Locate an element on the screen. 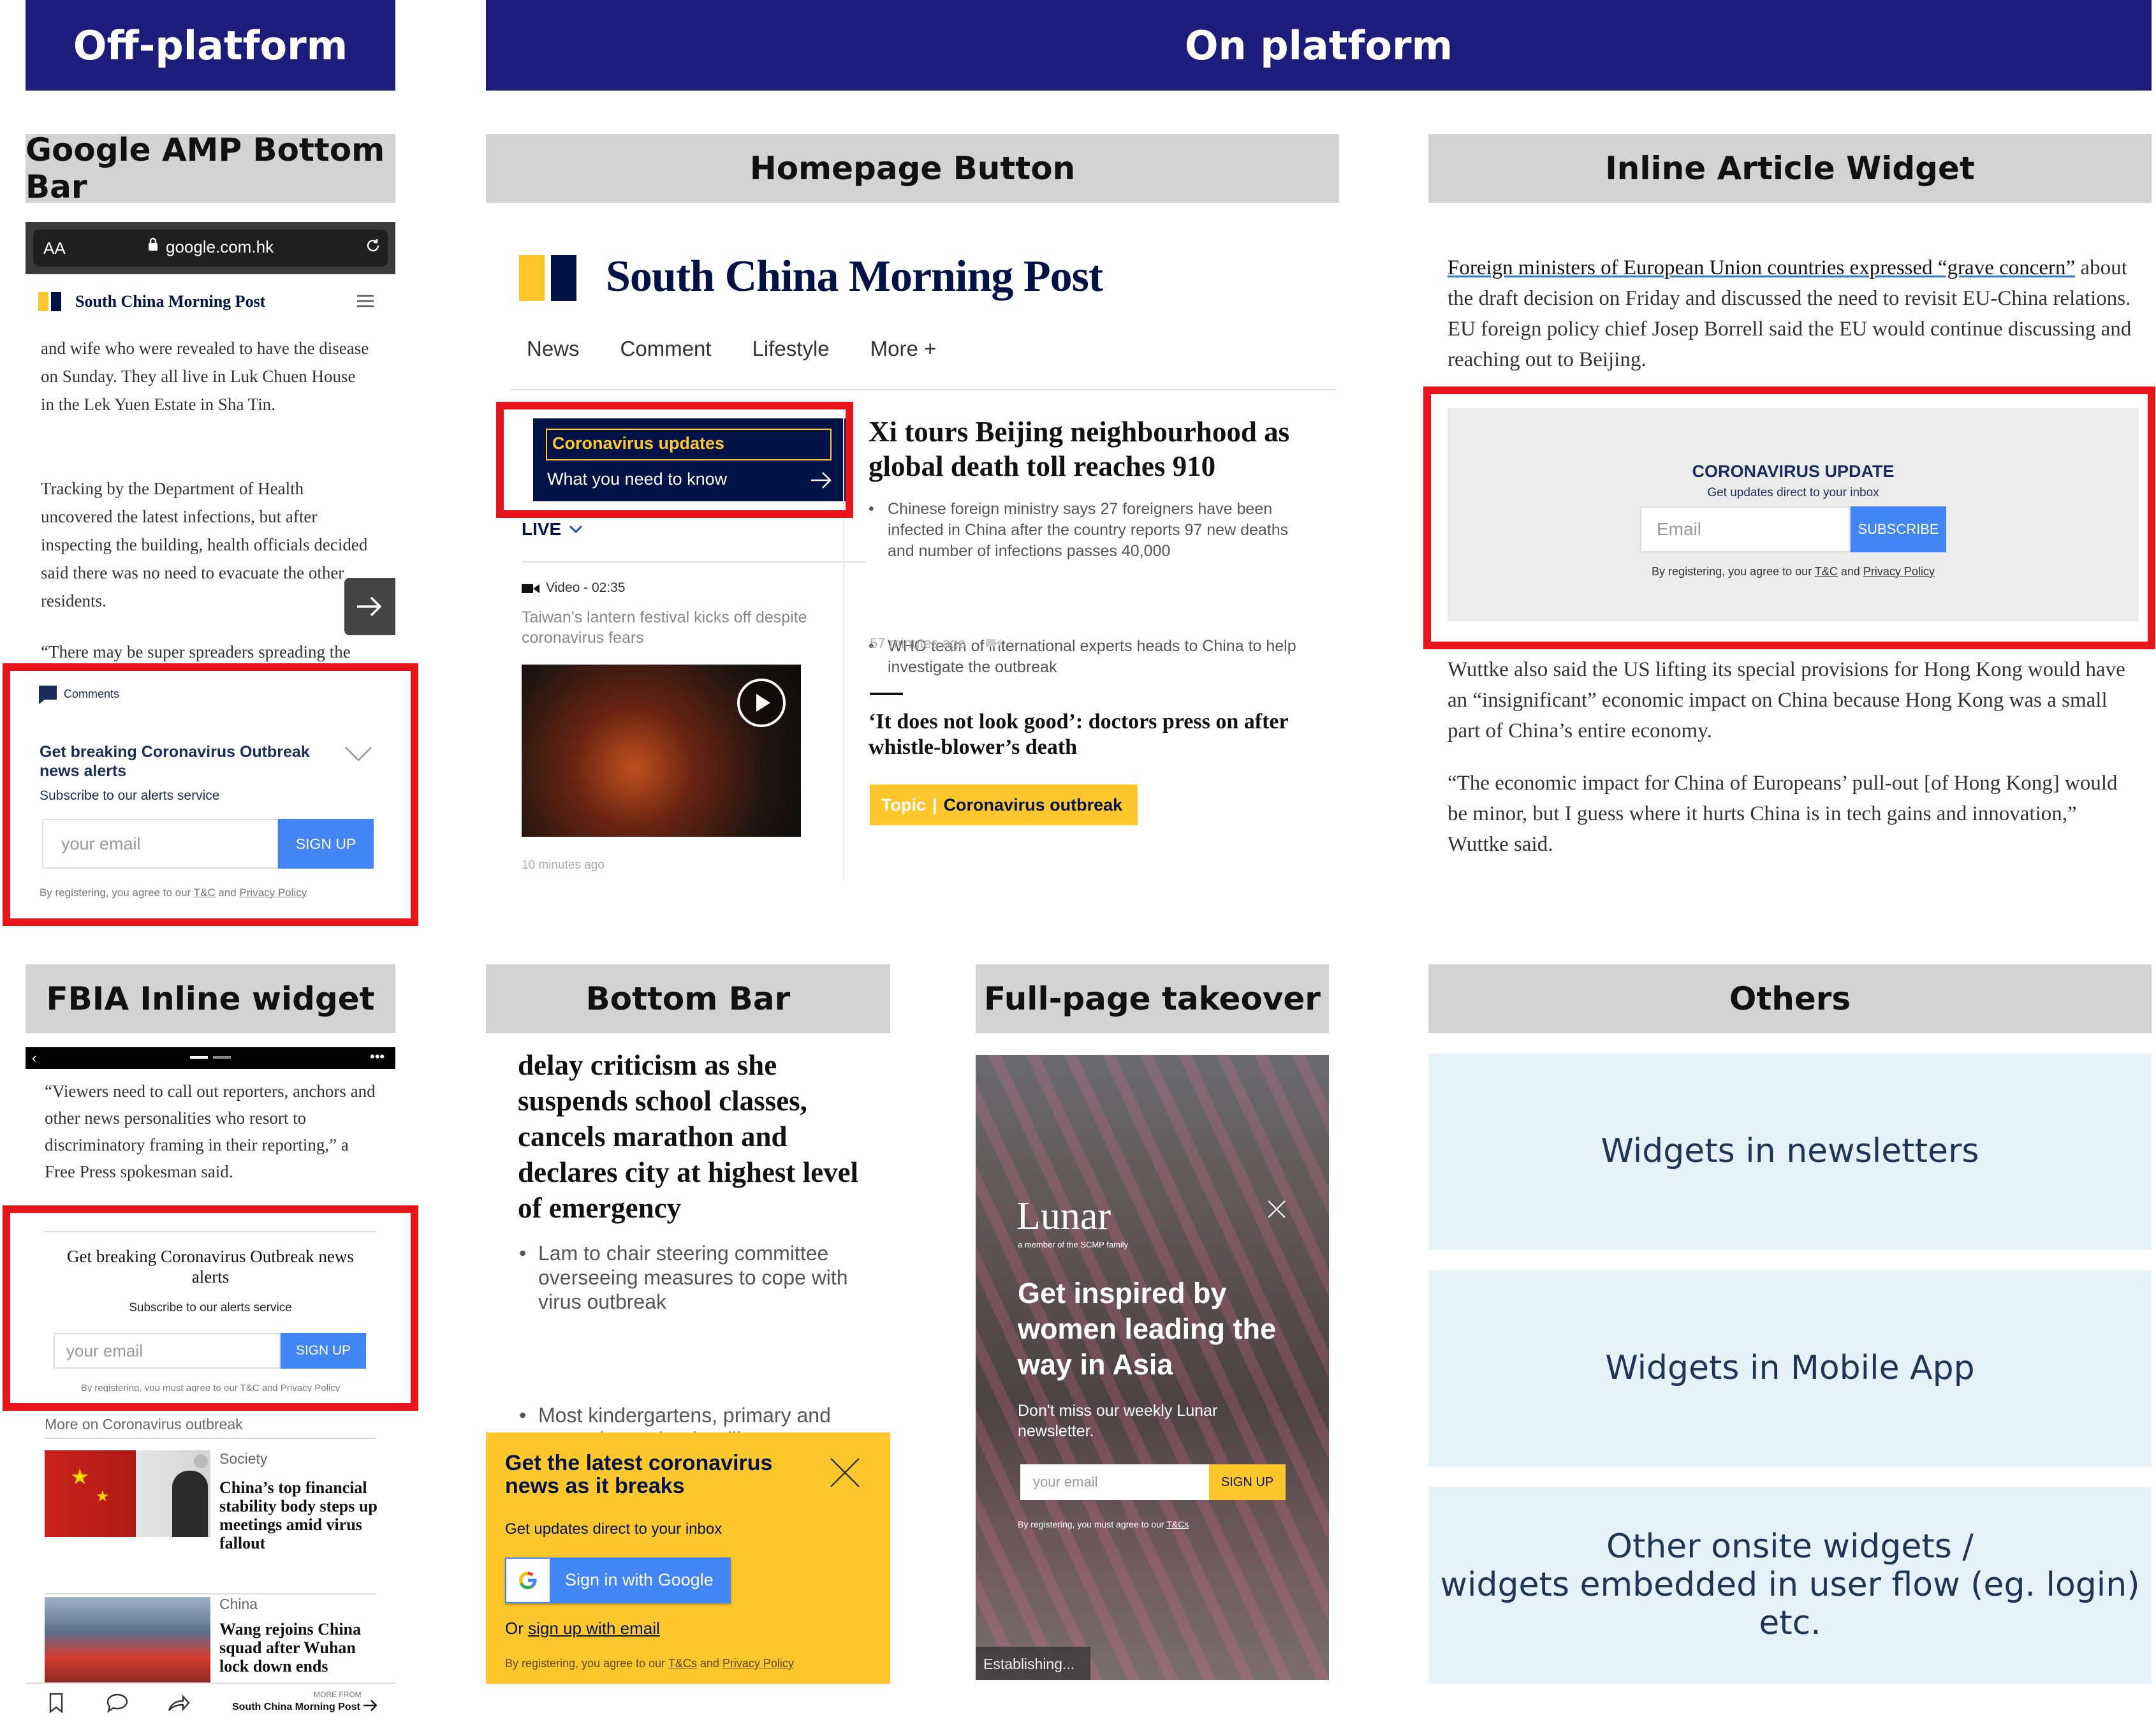 This screenshot has width=2156, height=1722. more-from-source: South China Morning Post is located at coordinates (296, 1707).